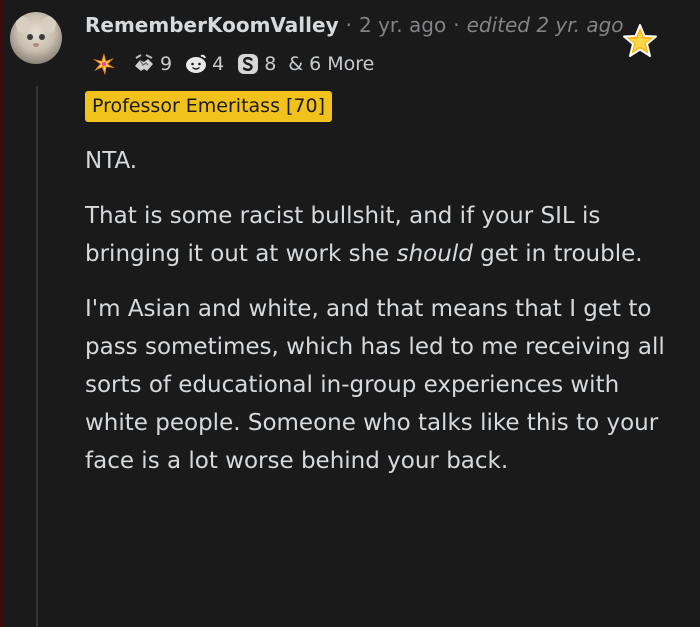  I want to click on star-award-icon, so click(640, 41).